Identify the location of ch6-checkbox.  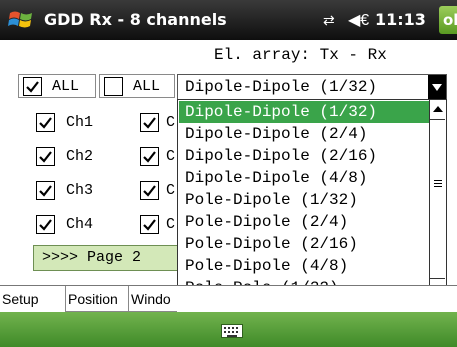
(149, 156).